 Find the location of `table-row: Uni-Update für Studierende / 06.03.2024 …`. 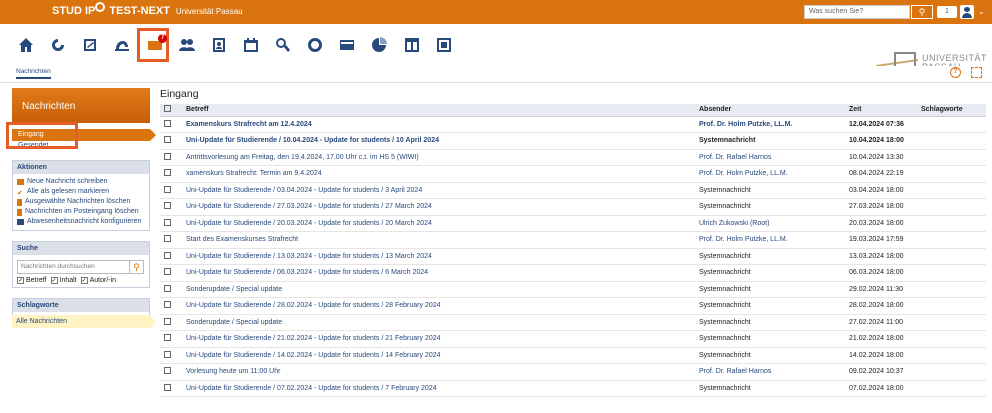

table-row: Uni-Update für Studierende / 06.03.2024 … is located at coordinates (573, 273).